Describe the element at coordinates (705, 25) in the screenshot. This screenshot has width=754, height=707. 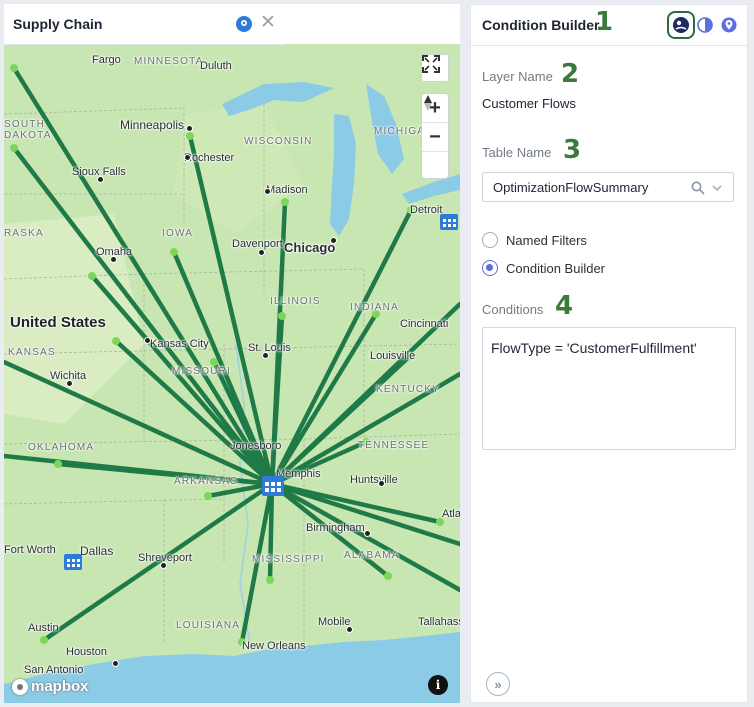
I see `contrast-icon` at that location.